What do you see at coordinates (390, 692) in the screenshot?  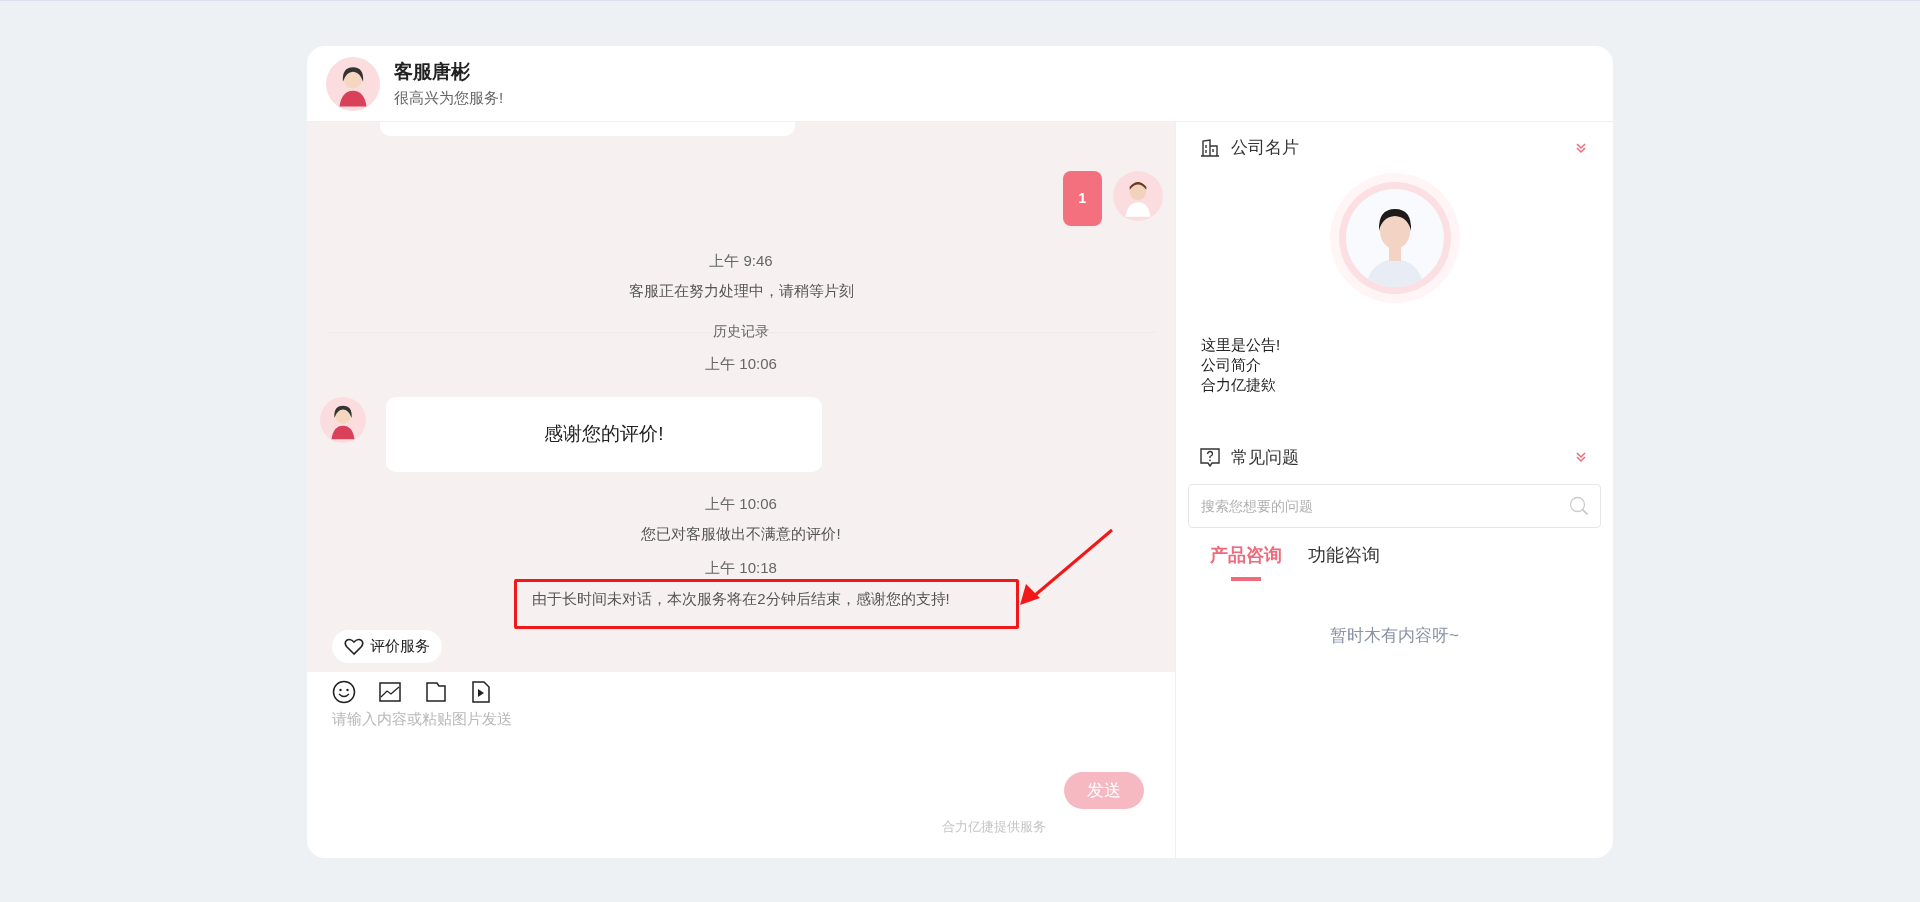 I see `image-icon` at bounding box center [390, 692].